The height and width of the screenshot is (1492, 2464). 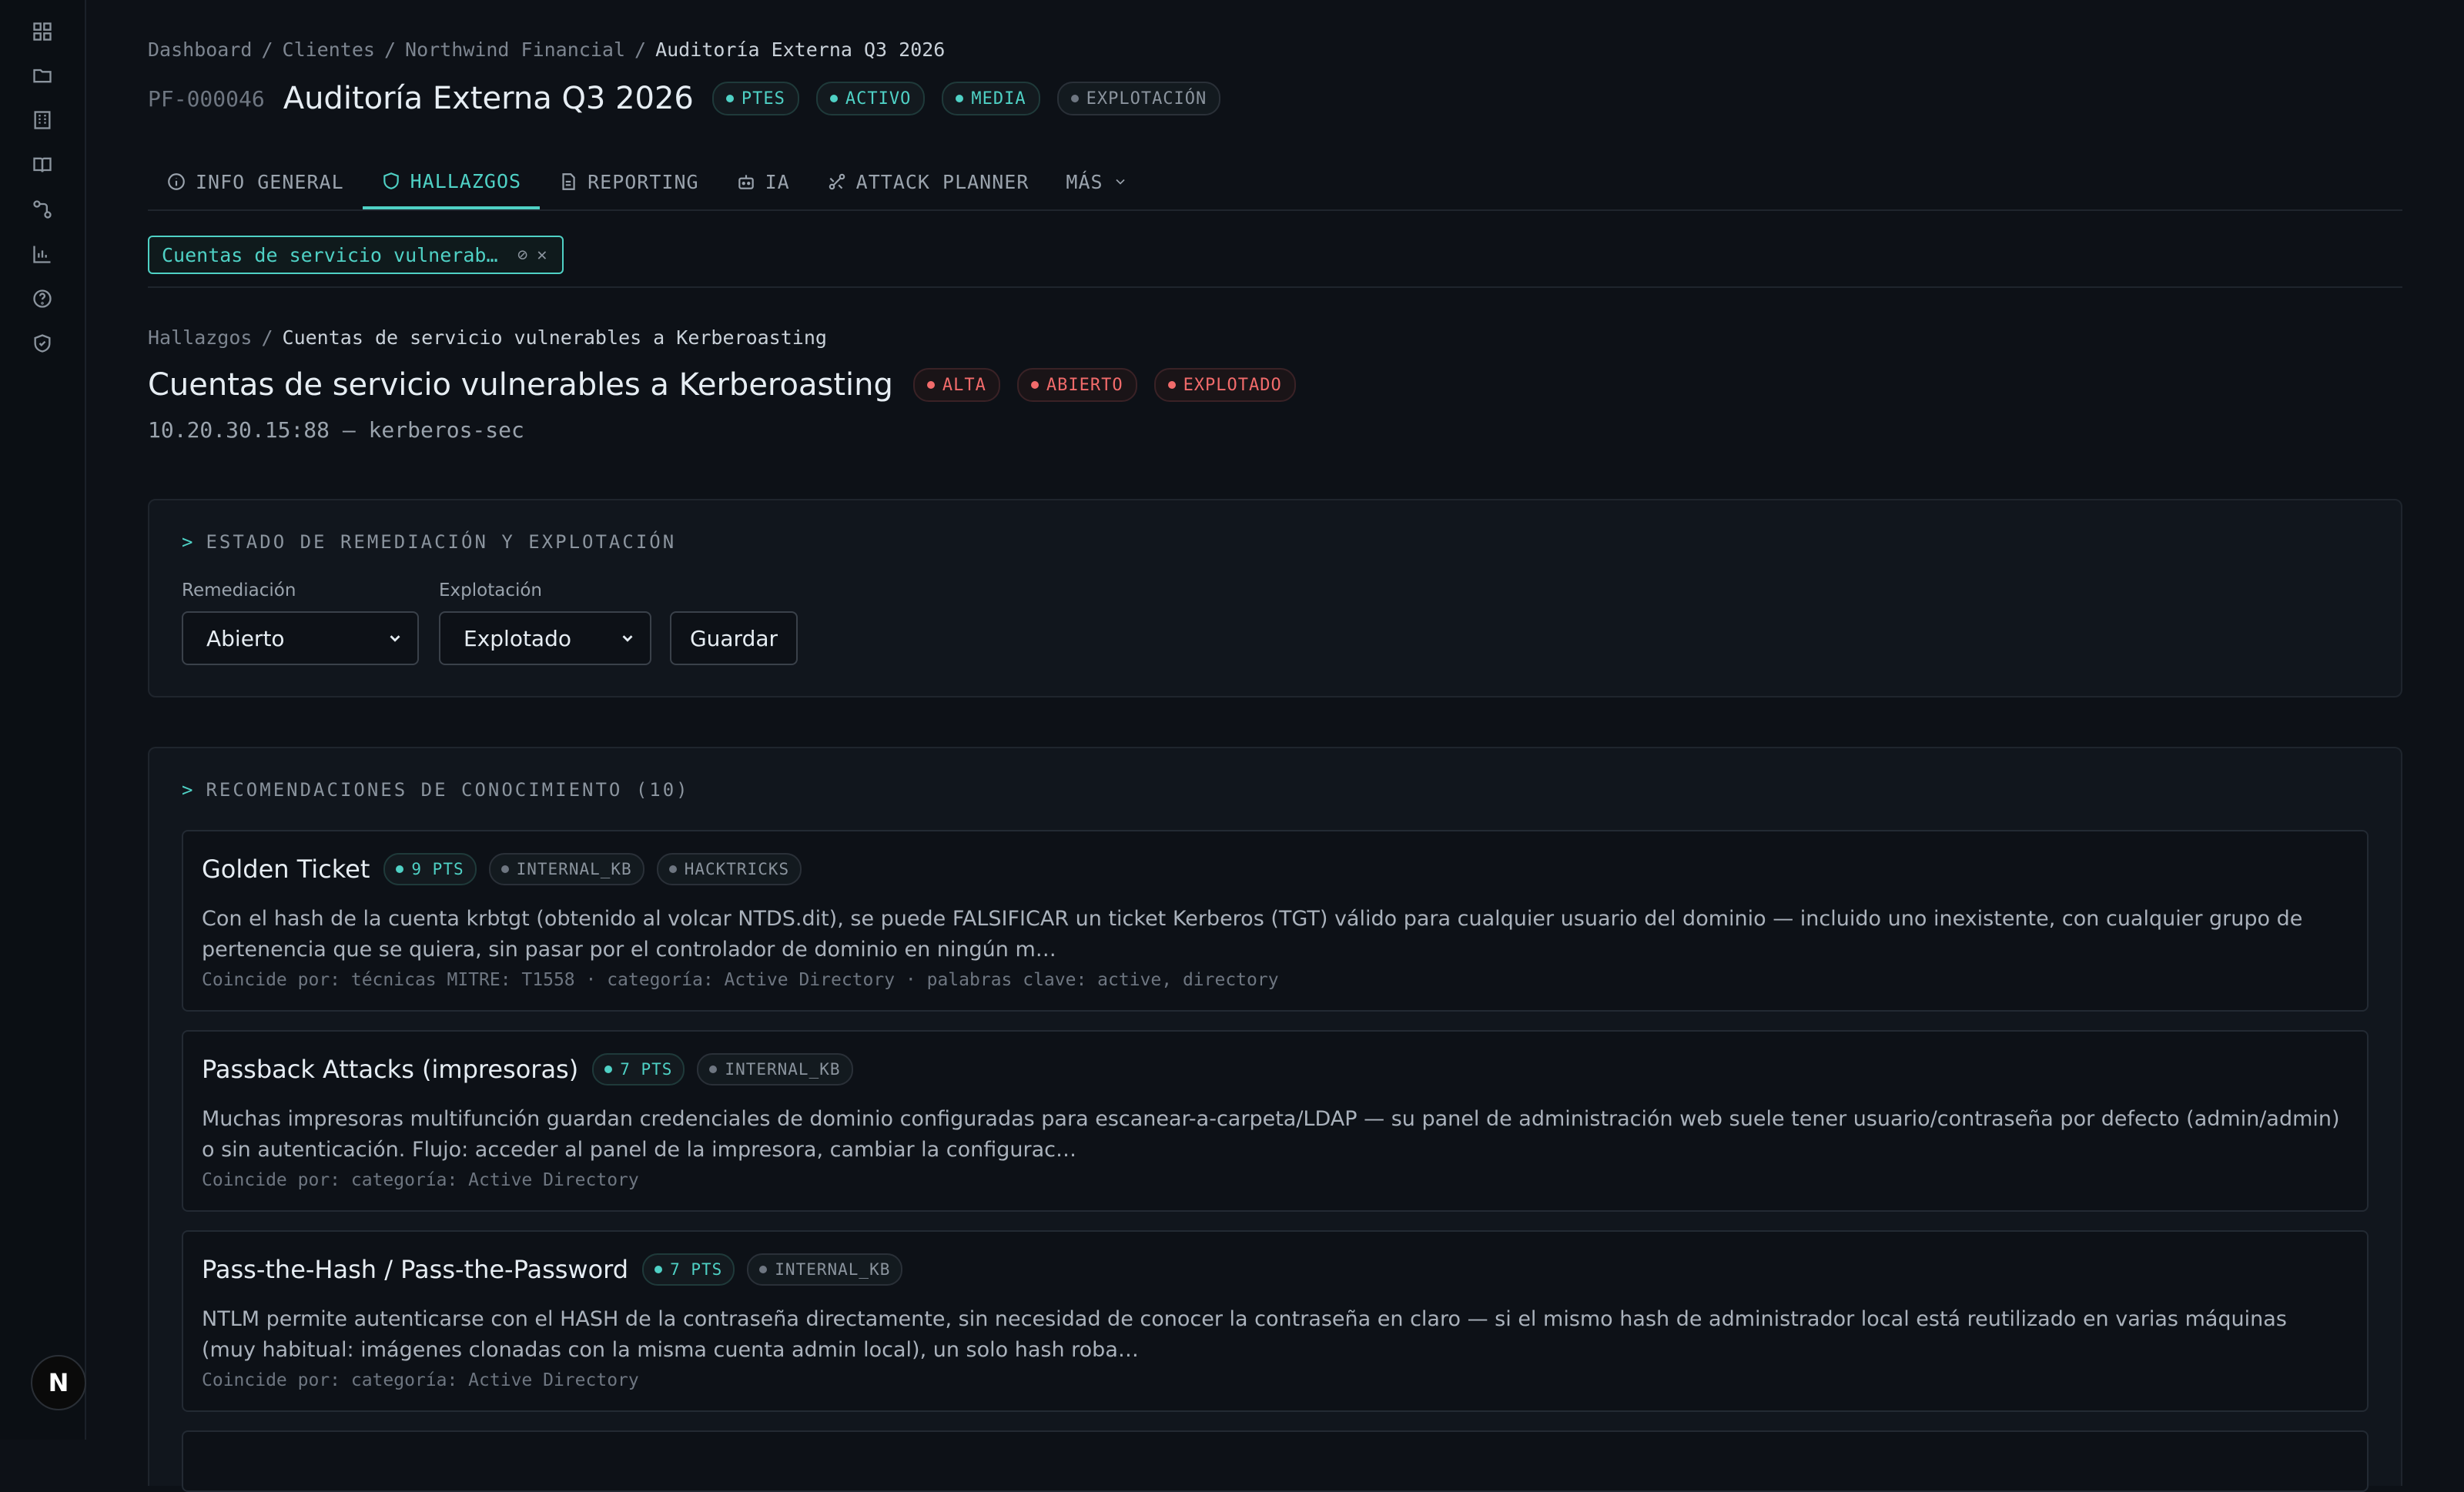 What do you see at coordinates (568, 181) in the screenshot?
I see `document-icon` at bounding box center [568, 181].